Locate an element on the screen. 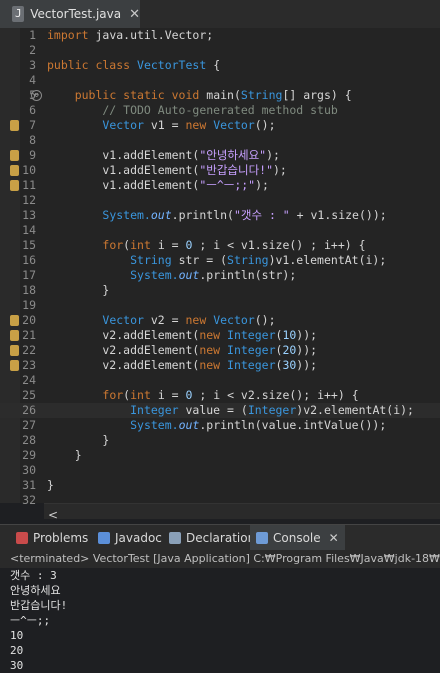 The width and height of the screenshot is (440, 673). tab-label: Console is located at coordinates (297, 538).